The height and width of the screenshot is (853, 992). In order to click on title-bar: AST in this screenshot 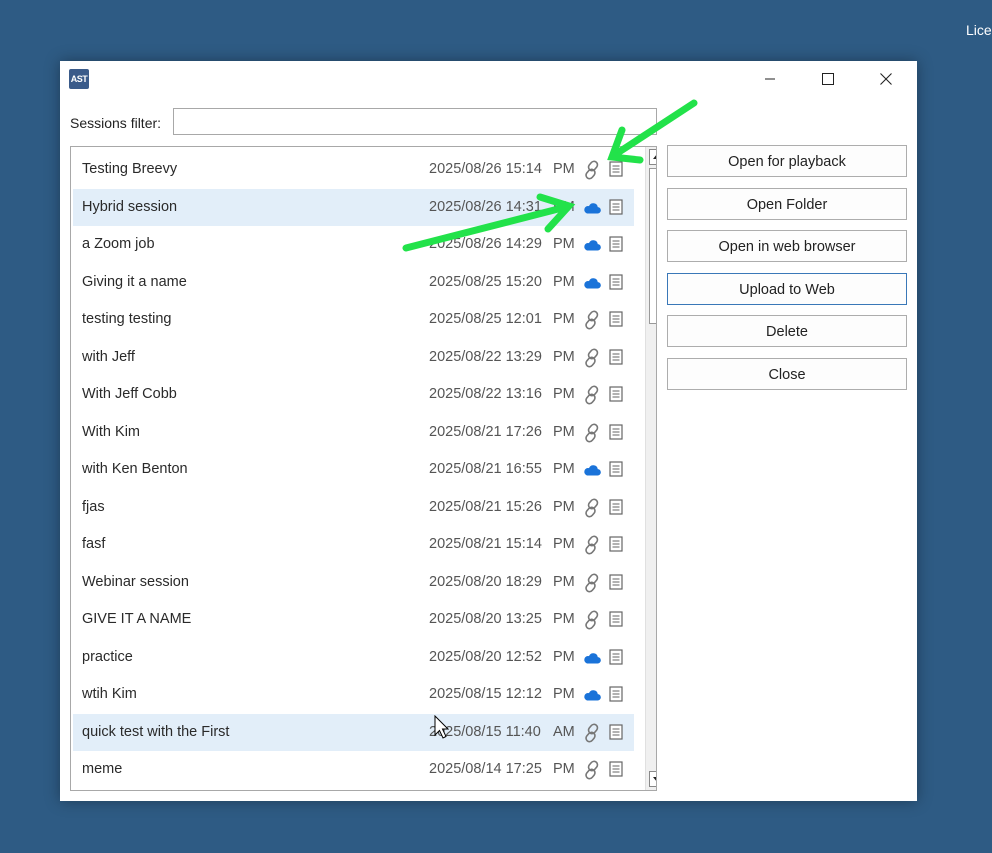, I will do `click(488, 79)`.